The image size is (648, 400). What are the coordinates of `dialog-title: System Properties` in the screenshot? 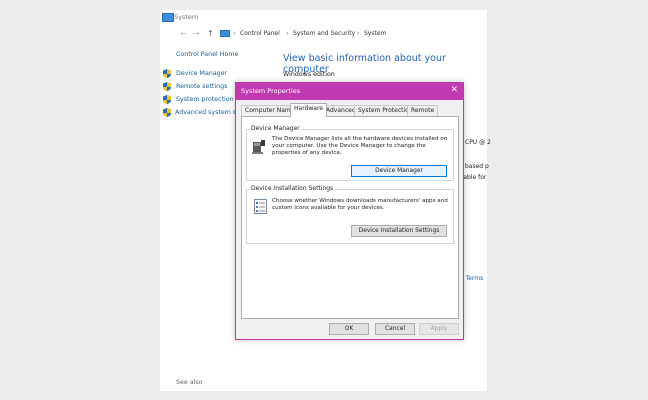 It's located at (271, 91).